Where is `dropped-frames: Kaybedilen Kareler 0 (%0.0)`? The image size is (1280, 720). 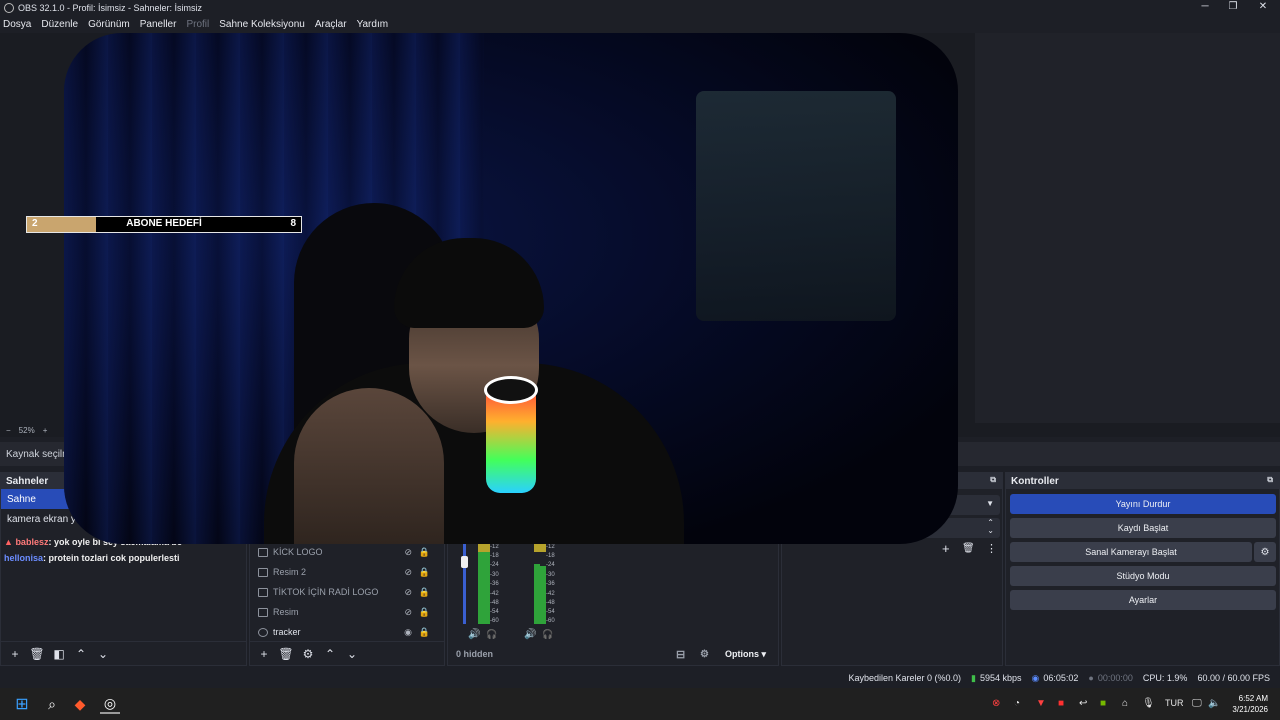
dropped-frames: Kaybedilen Kareler 0 (%0.0) is located at coordinates (905, 678).